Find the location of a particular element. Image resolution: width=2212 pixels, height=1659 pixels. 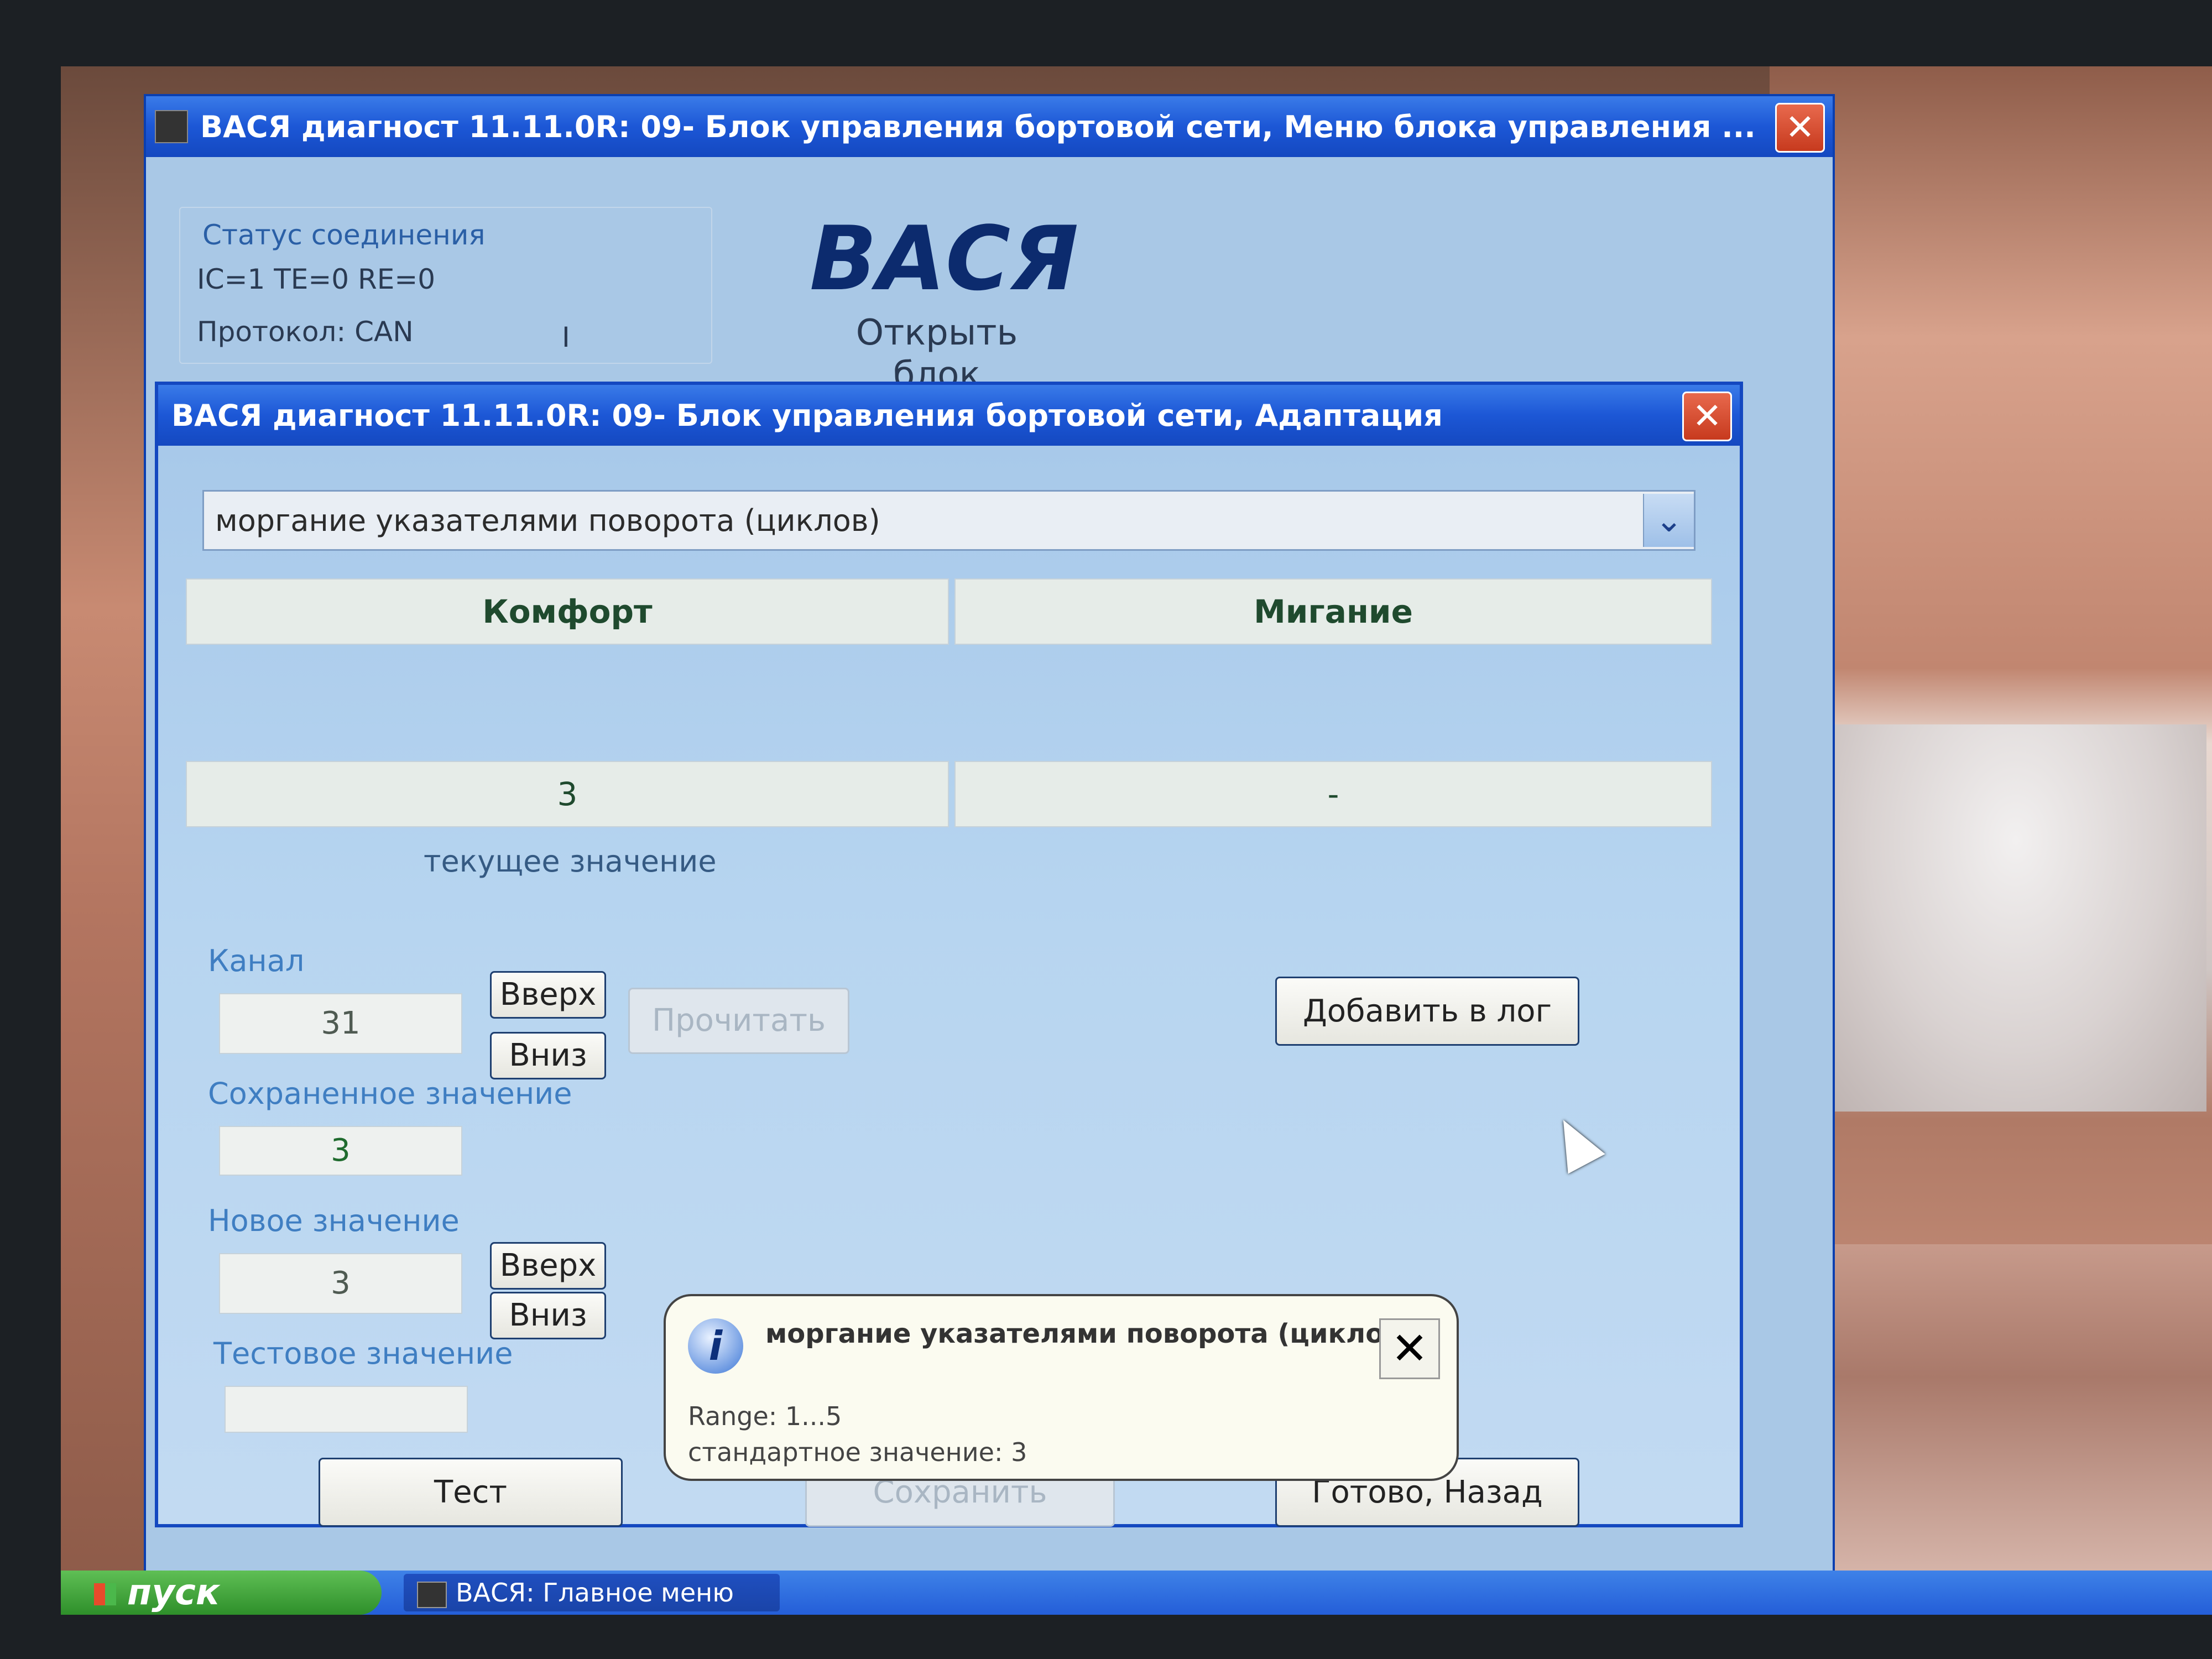

balloon-range-text: Range: 1...5 is located at coordinates (765, 1416).